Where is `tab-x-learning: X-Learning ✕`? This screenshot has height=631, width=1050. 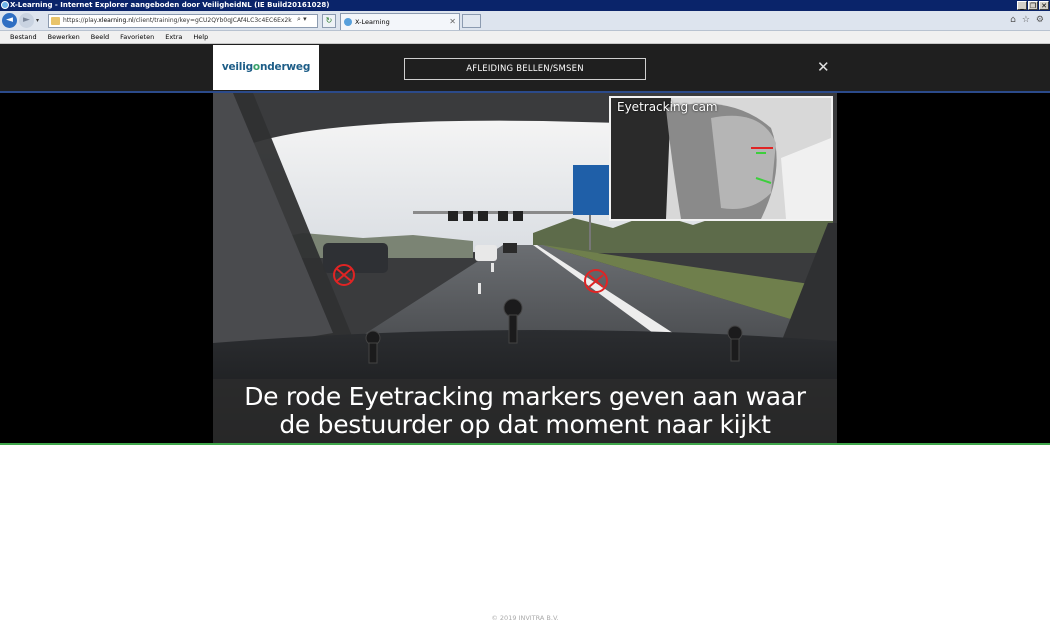
tab-x-learning: X-Learning ✕ is located at coordinates (400, 21).